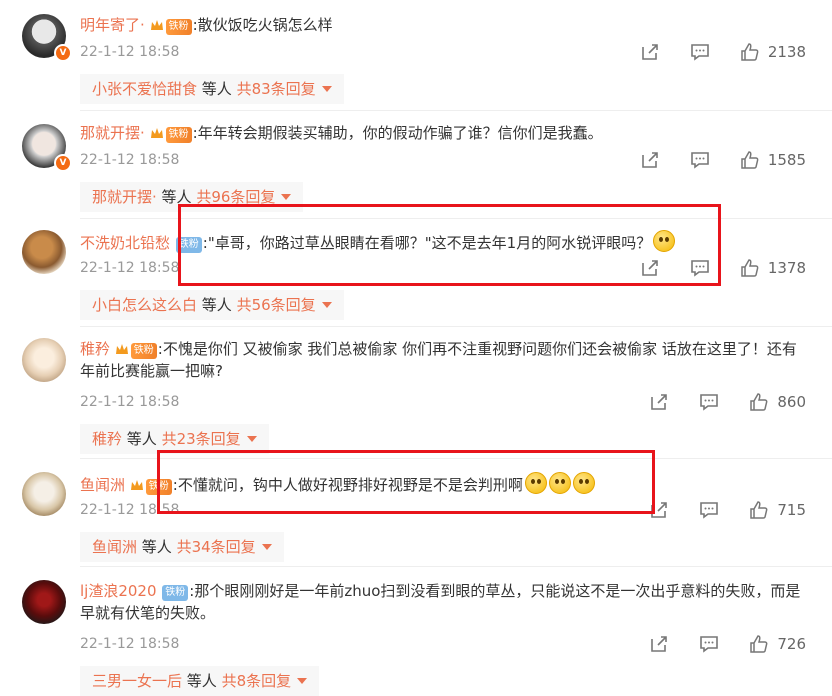 The width and height of the screenshot is (832, 696). What do you see at coordinates (112, 25) in the screenshot?
I see `username-link: 明年寄了·` at bounding box center [112, 25].